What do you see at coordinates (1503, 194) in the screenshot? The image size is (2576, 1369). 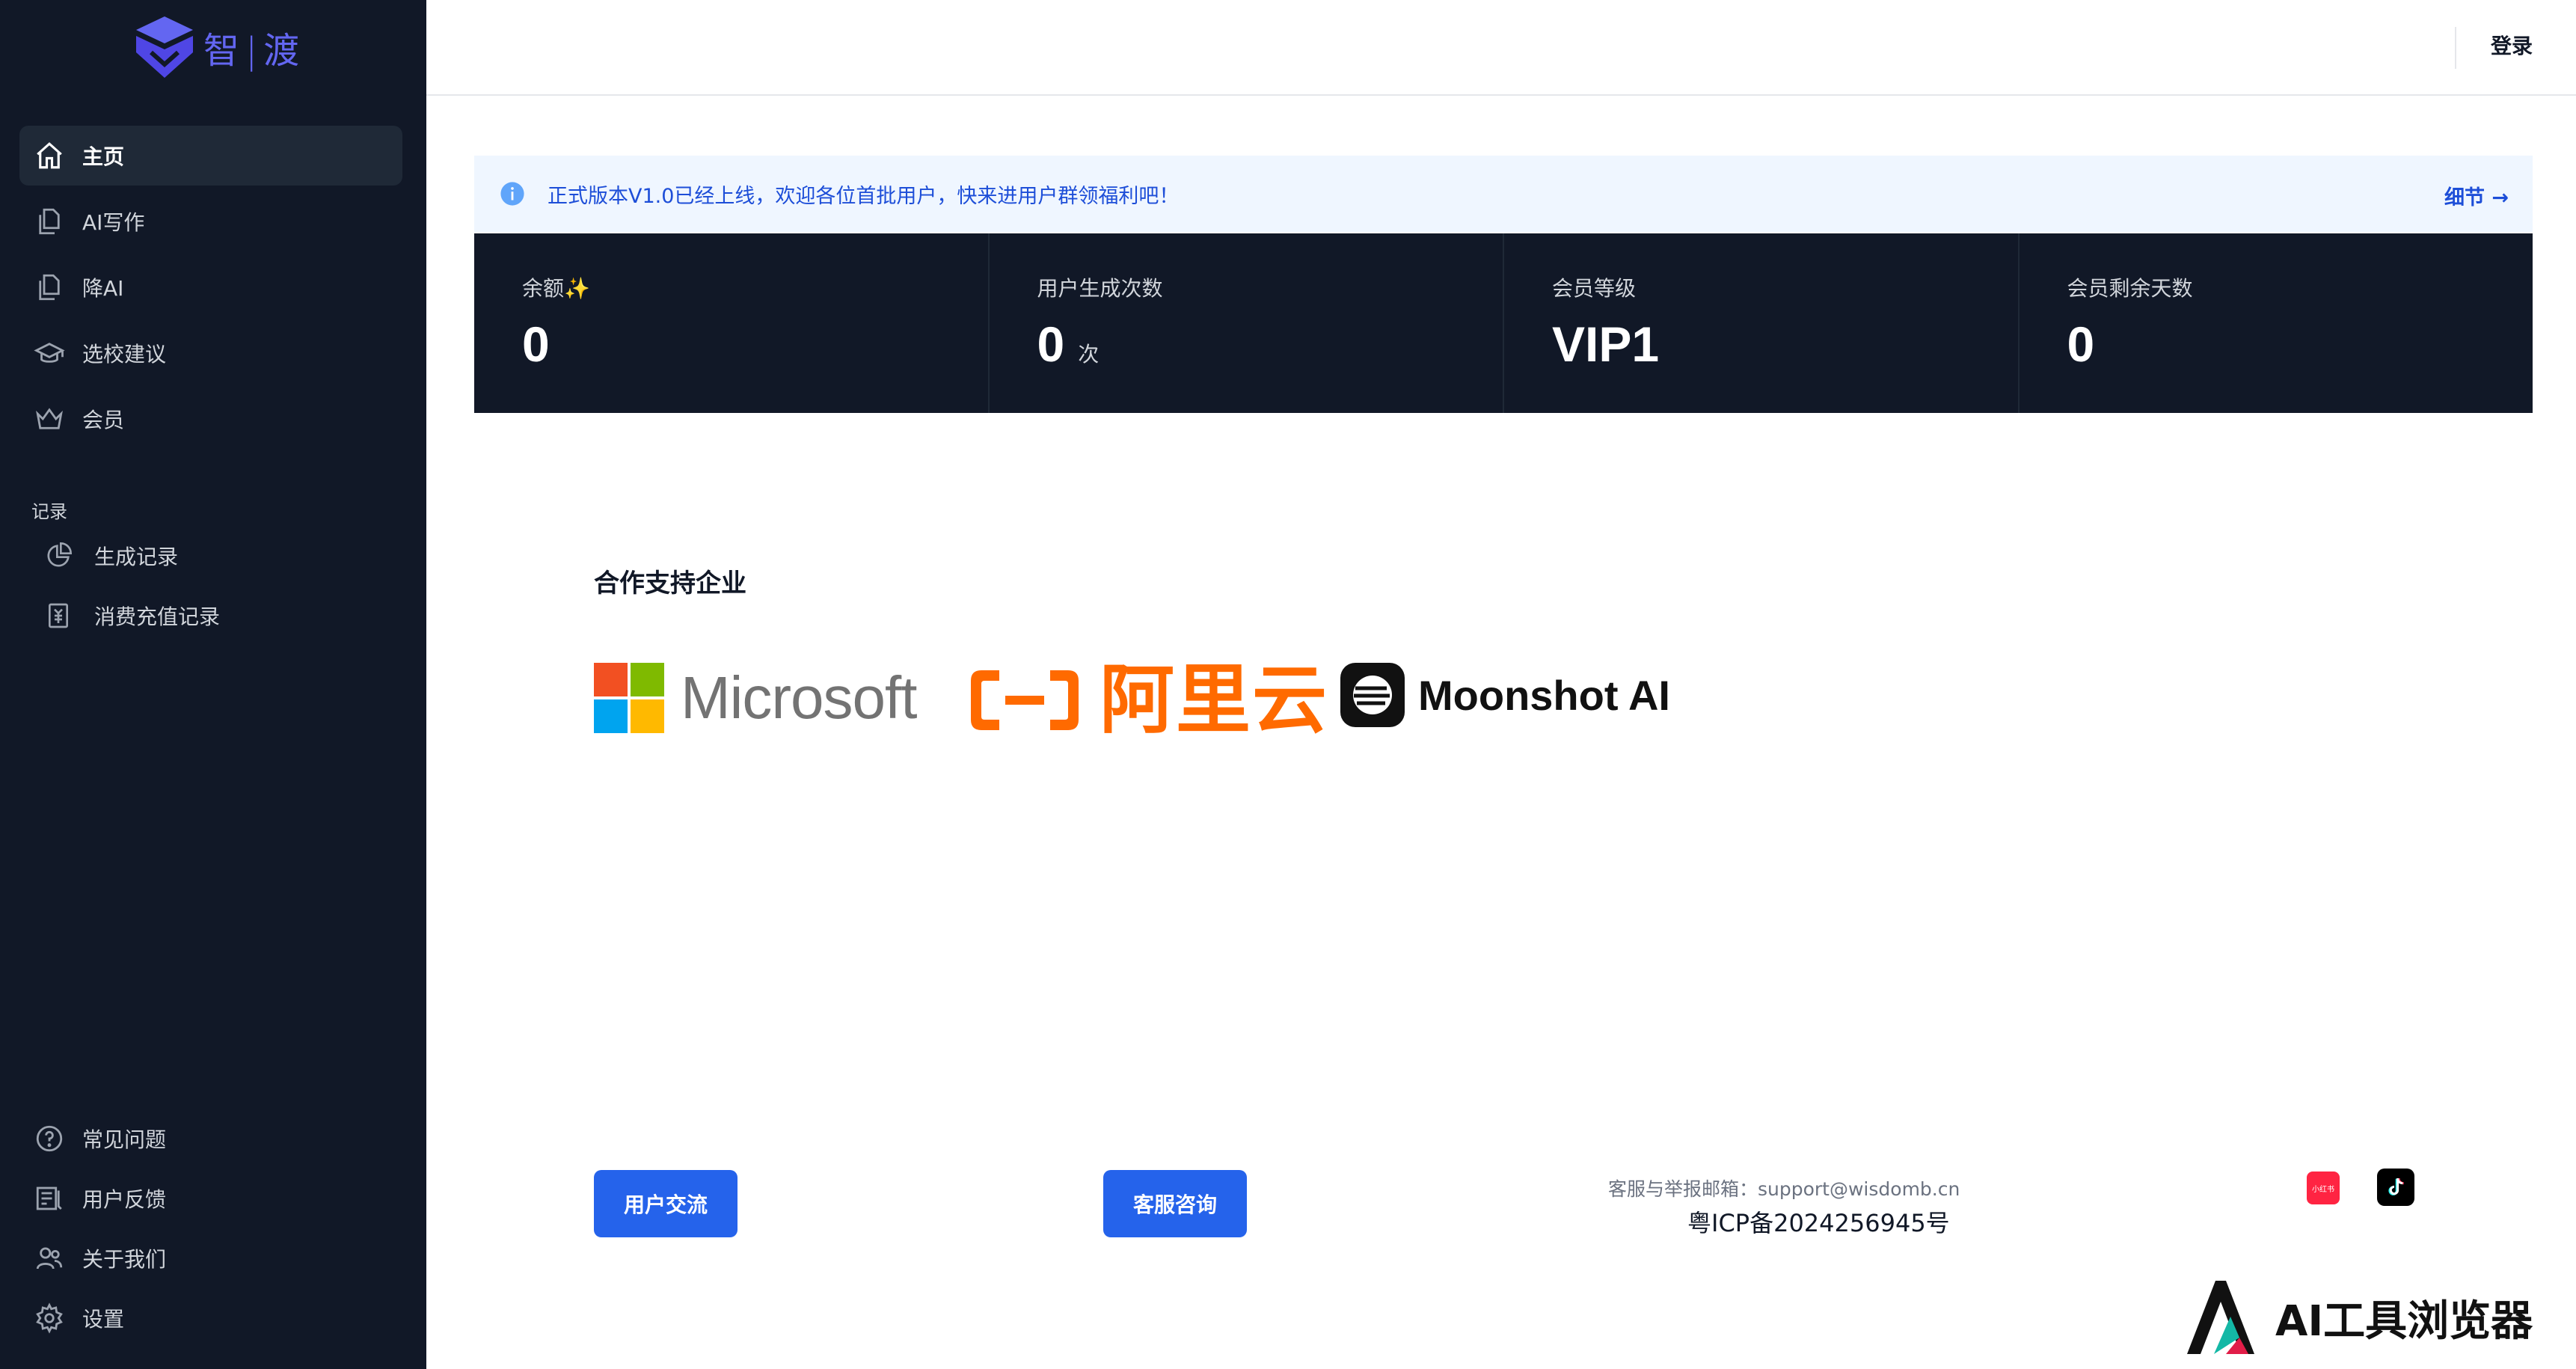 I see `announcement-banner: 正式版本V1.0已经上线，欢迎各位首批用户，快来进用户群领福利吧！ 细节 →` at bounding box center [1503, 194].